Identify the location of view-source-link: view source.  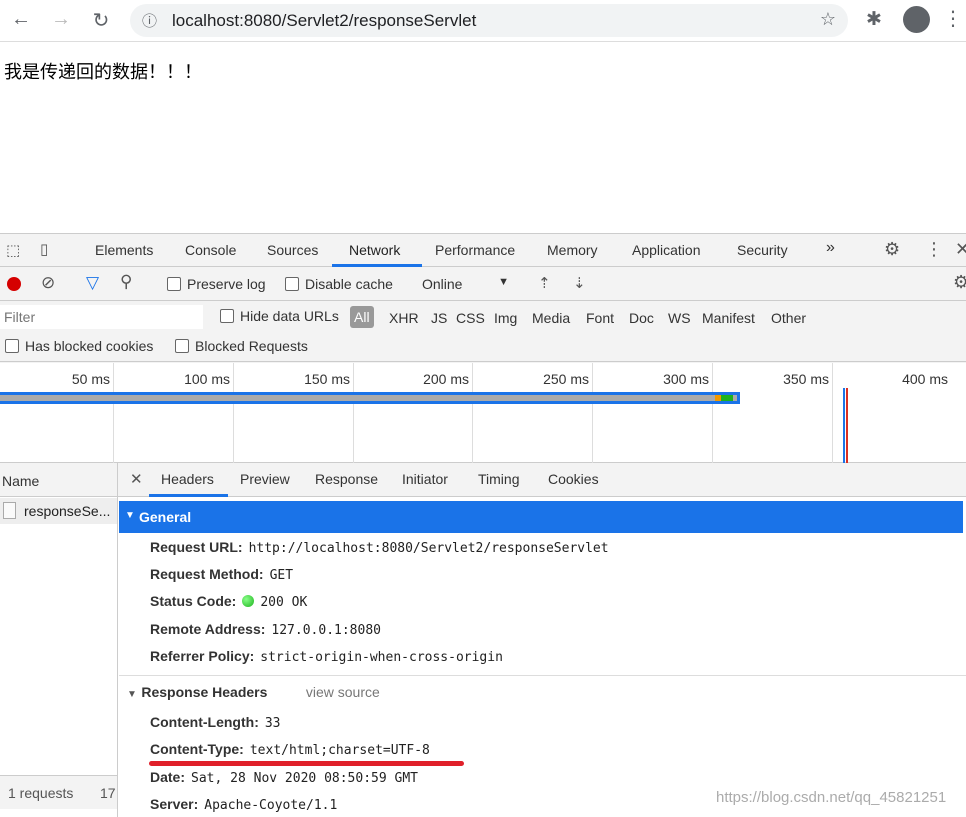
(343, 692).